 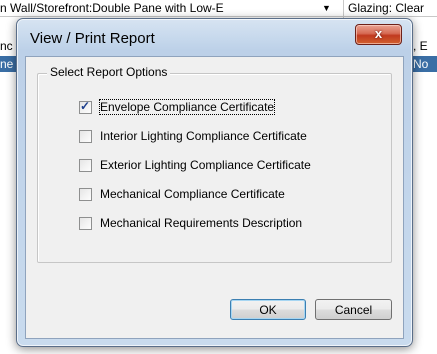 What do you see at coordinates (420, 46) in the screenshot?
I see `background-cell: , E` at bounding box center [420, 46].